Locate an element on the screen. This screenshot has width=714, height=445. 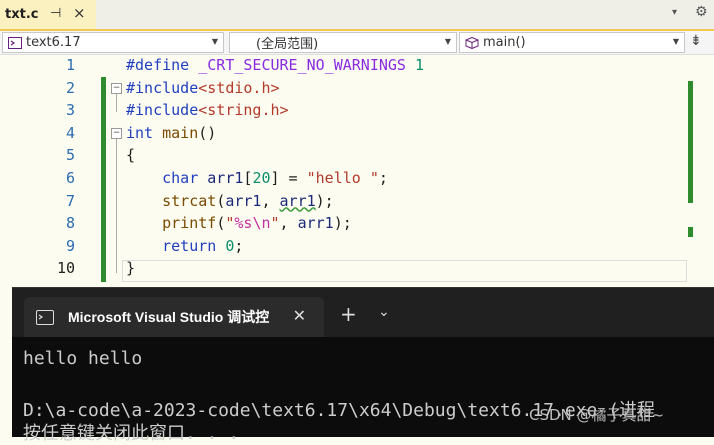
settings-icon: ⚙ is located at coordinates (701, 12).